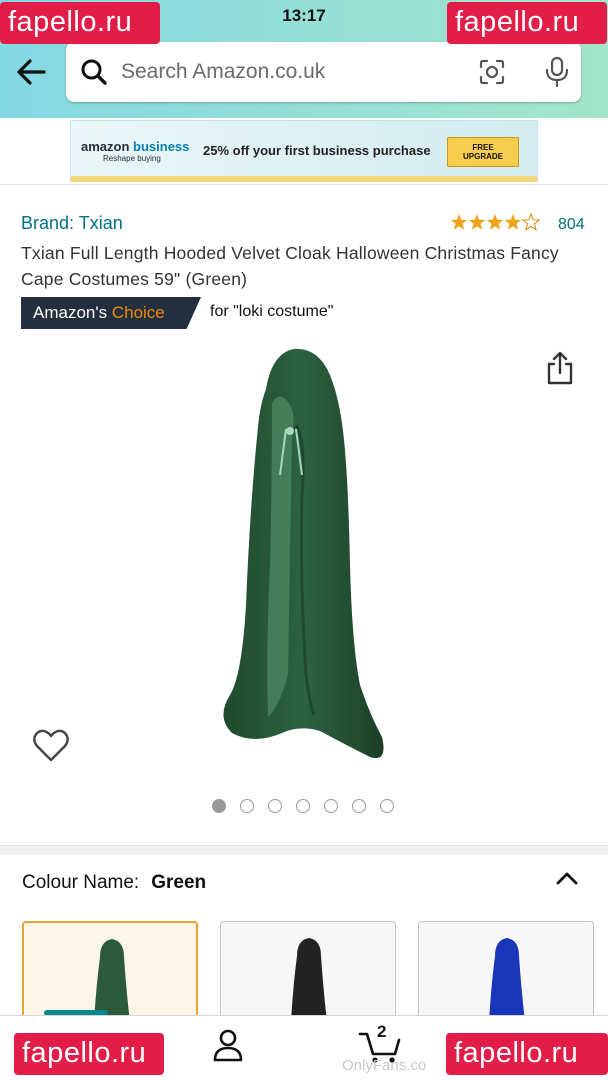 This screenshot has width=608, height=1080. I want to click on back-button, so click(34, 74).